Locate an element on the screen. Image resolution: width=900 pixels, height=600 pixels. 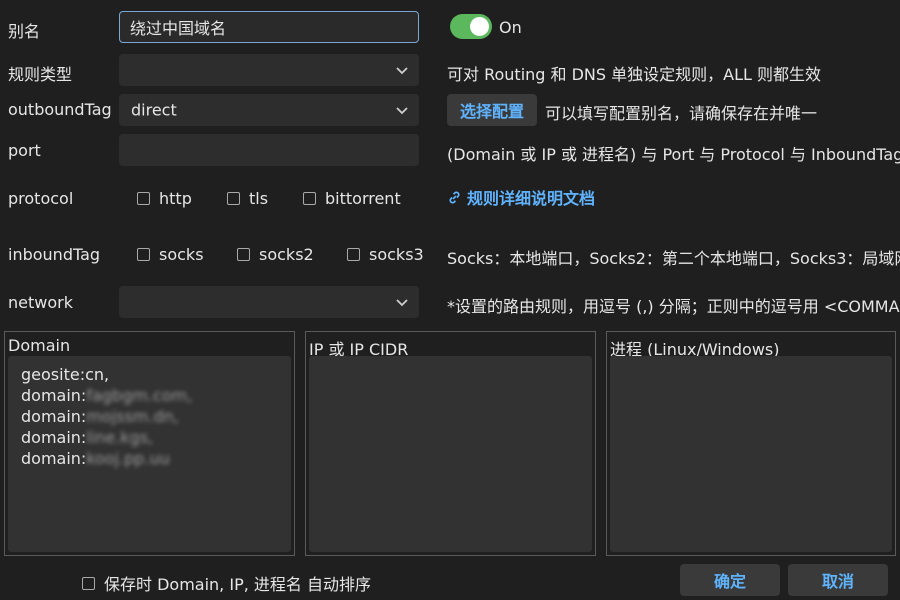
port-label: port is located at coordinates (24, 150).